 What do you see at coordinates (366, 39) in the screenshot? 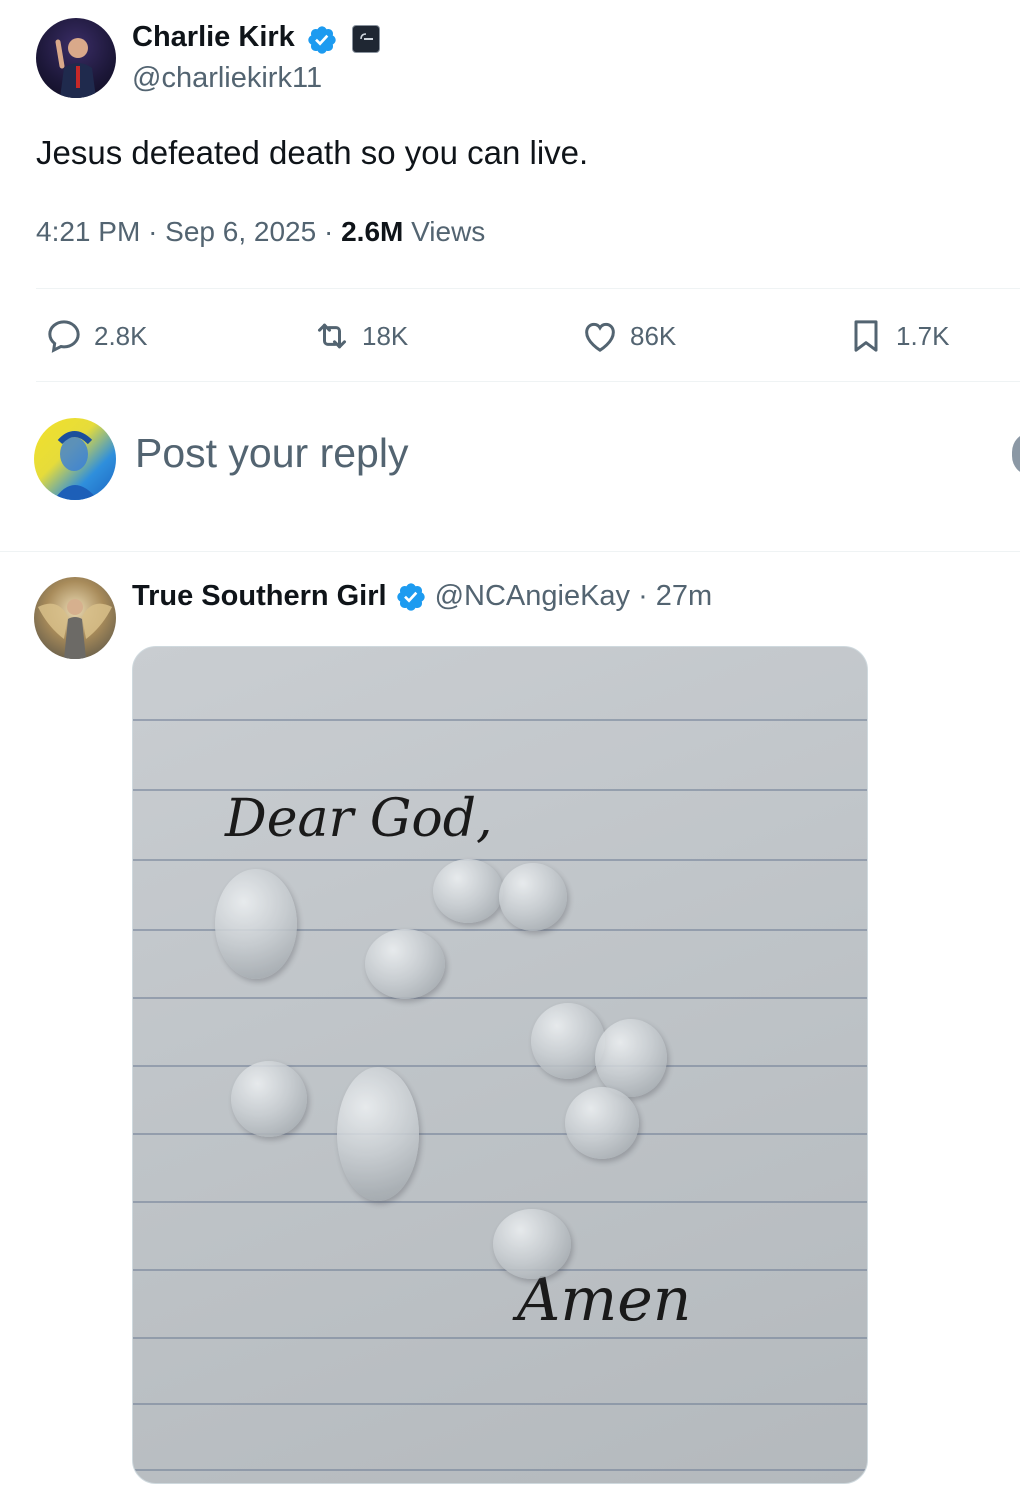
I see `affiliate-badge-icon` at bounding box center [366, 39].